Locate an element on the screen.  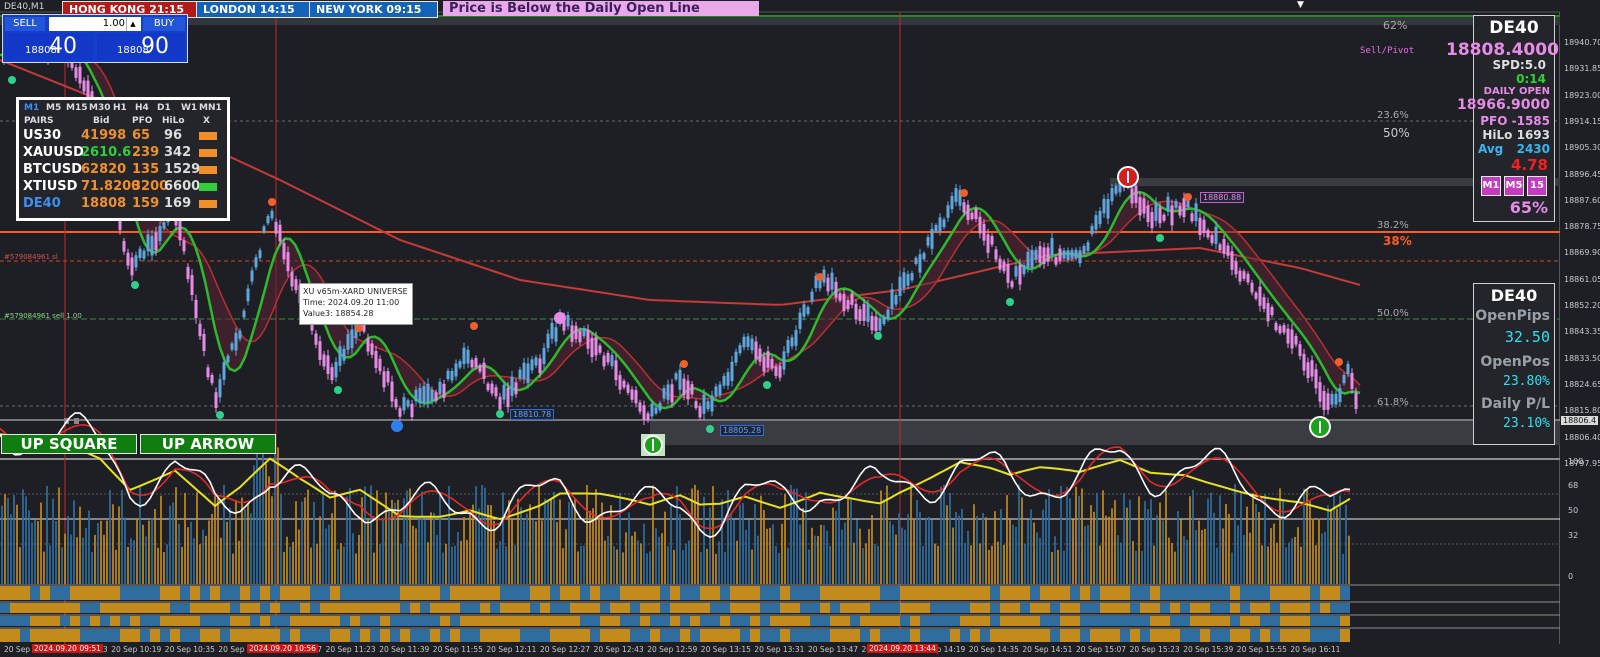
buy-price-button: 18808 90 is located at coordinates (141, 46).